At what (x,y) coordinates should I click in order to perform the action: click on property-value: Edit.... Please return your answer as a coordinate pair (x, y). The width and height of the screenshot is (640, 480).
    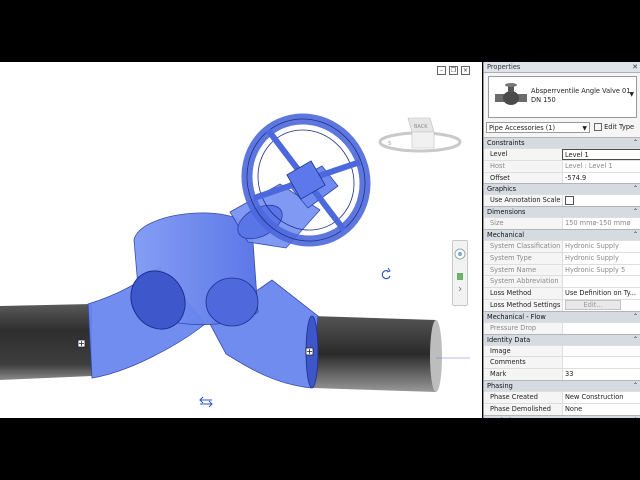
    Looking at the image, I should click on (601, 305).